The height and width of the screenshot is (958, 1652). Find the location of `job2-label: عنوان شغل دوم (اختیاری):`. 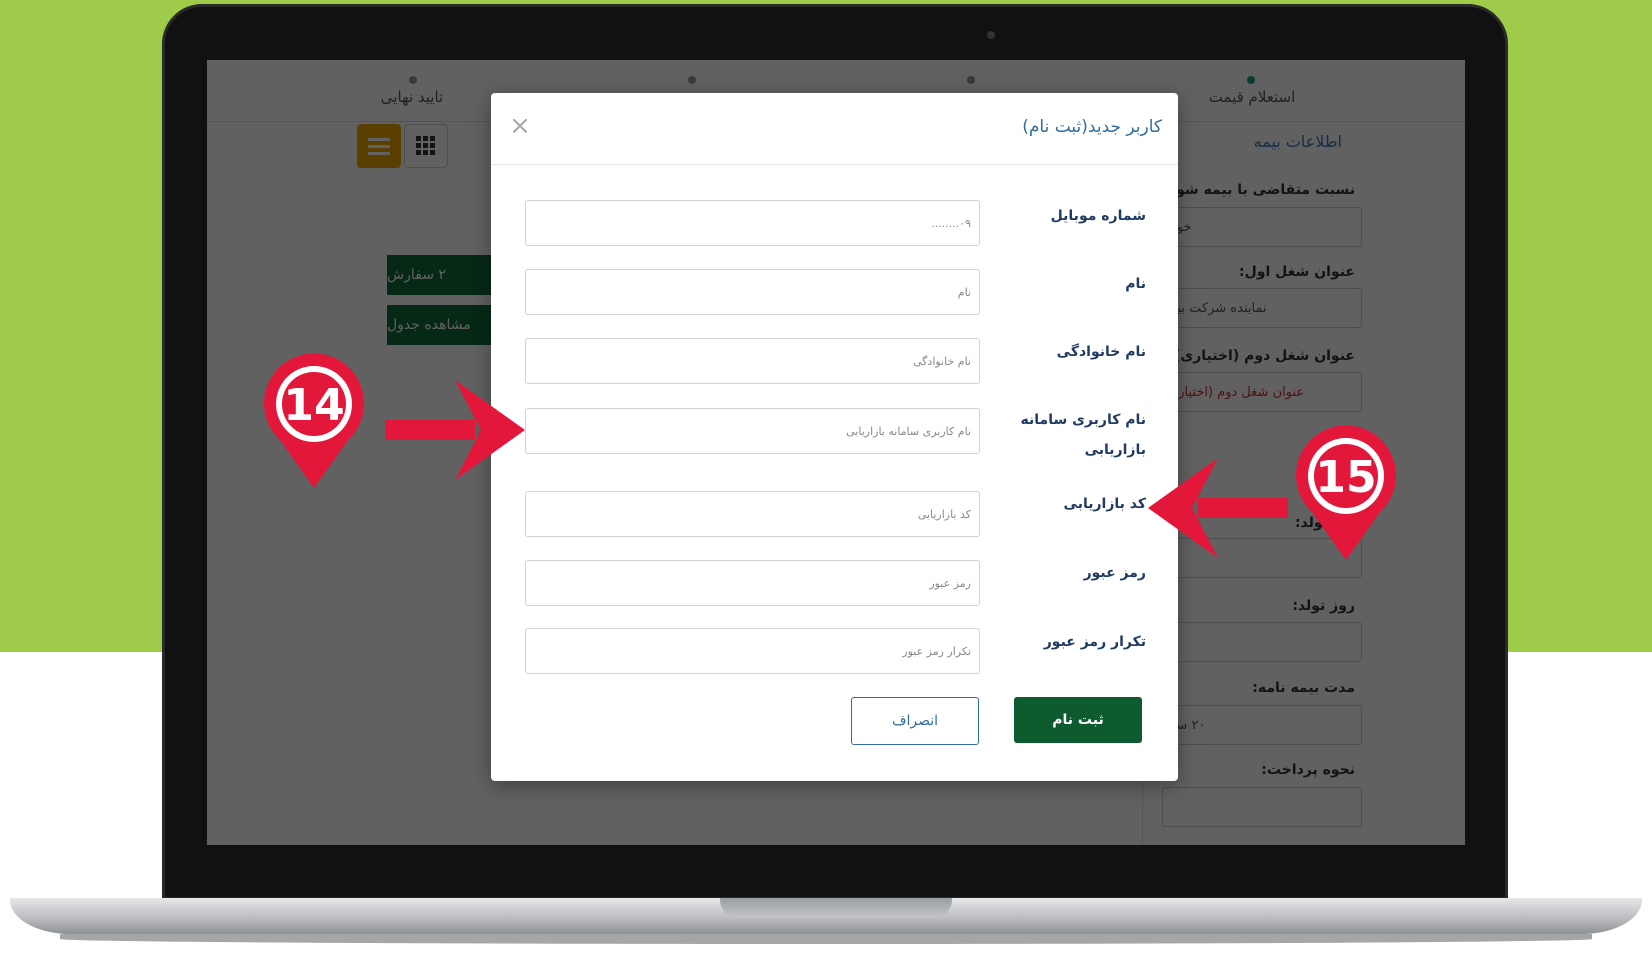

job2-label: عنوان شغل دوم (اختیاری): is located at coordinates (1261, 356).